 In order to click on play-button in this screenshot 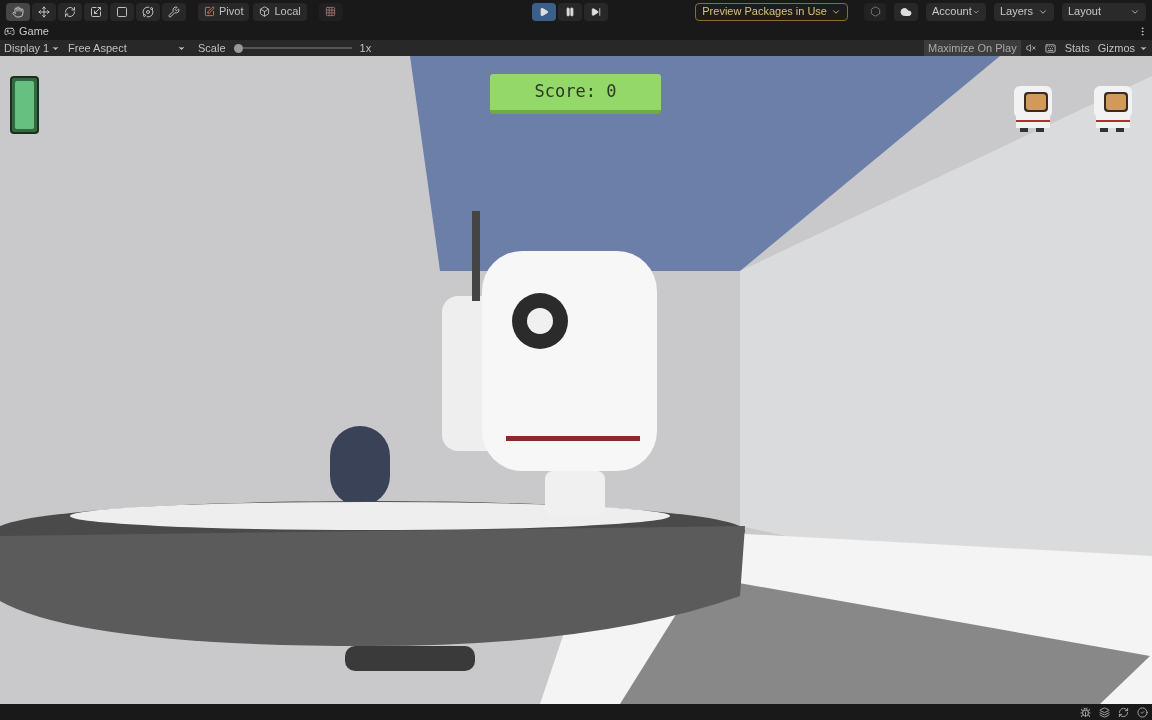, I will do `click(544, 11)`.